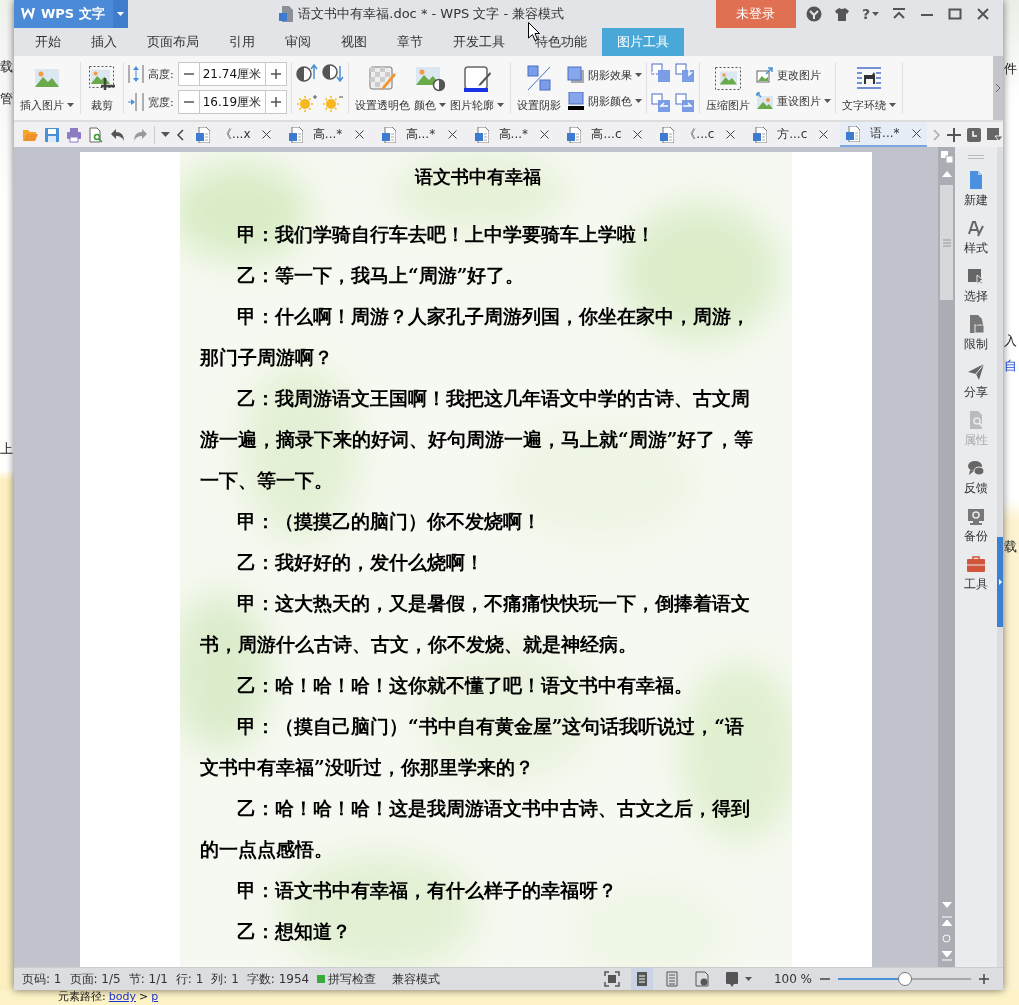 This screenshot has width=1019, height=1005. What do you see at coordinates (976, 190) in the screenshot?
I see `side-panel-item: 新建` at bounding box center [976, 190].